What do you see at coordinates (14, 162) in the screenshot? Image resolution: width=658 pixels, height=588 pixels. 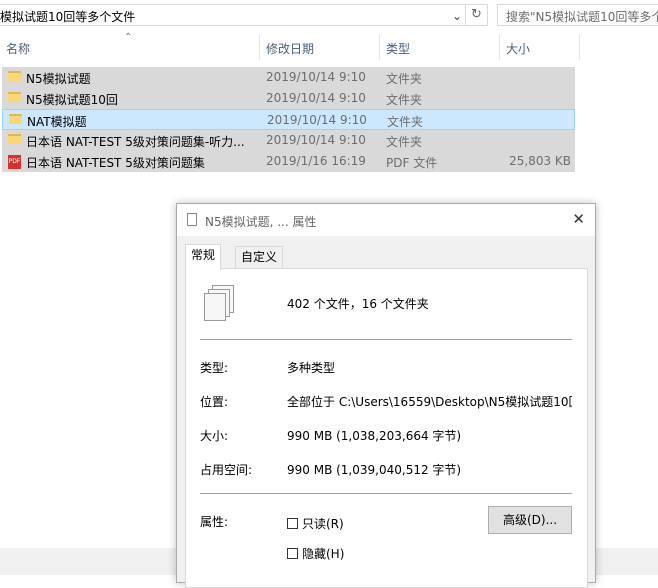 I see `pdf-icon: PDF` at bounding box center [14, 162].